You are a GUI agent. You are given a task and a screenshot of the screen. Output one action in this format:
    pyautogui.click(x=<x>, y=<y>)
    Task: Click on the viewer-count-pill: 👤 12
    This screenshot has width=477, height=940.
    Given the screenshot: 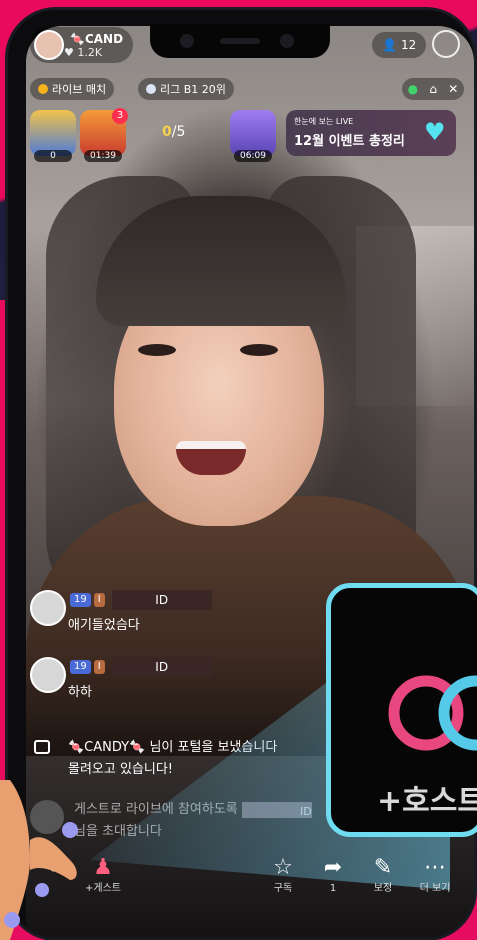 What is the action you would take?
    pyautogui.click(x=399, y=45)
    